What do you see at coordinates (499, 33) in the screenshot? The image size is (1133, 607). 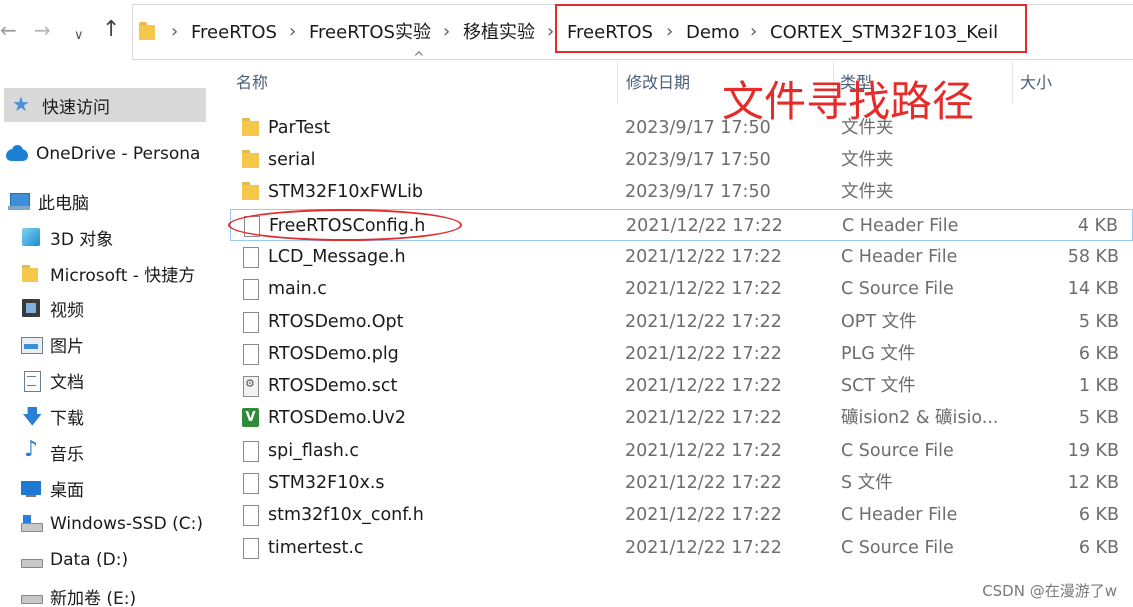 I see `breadcrumb-item: 移植实验` at bounding box center [499, 33].